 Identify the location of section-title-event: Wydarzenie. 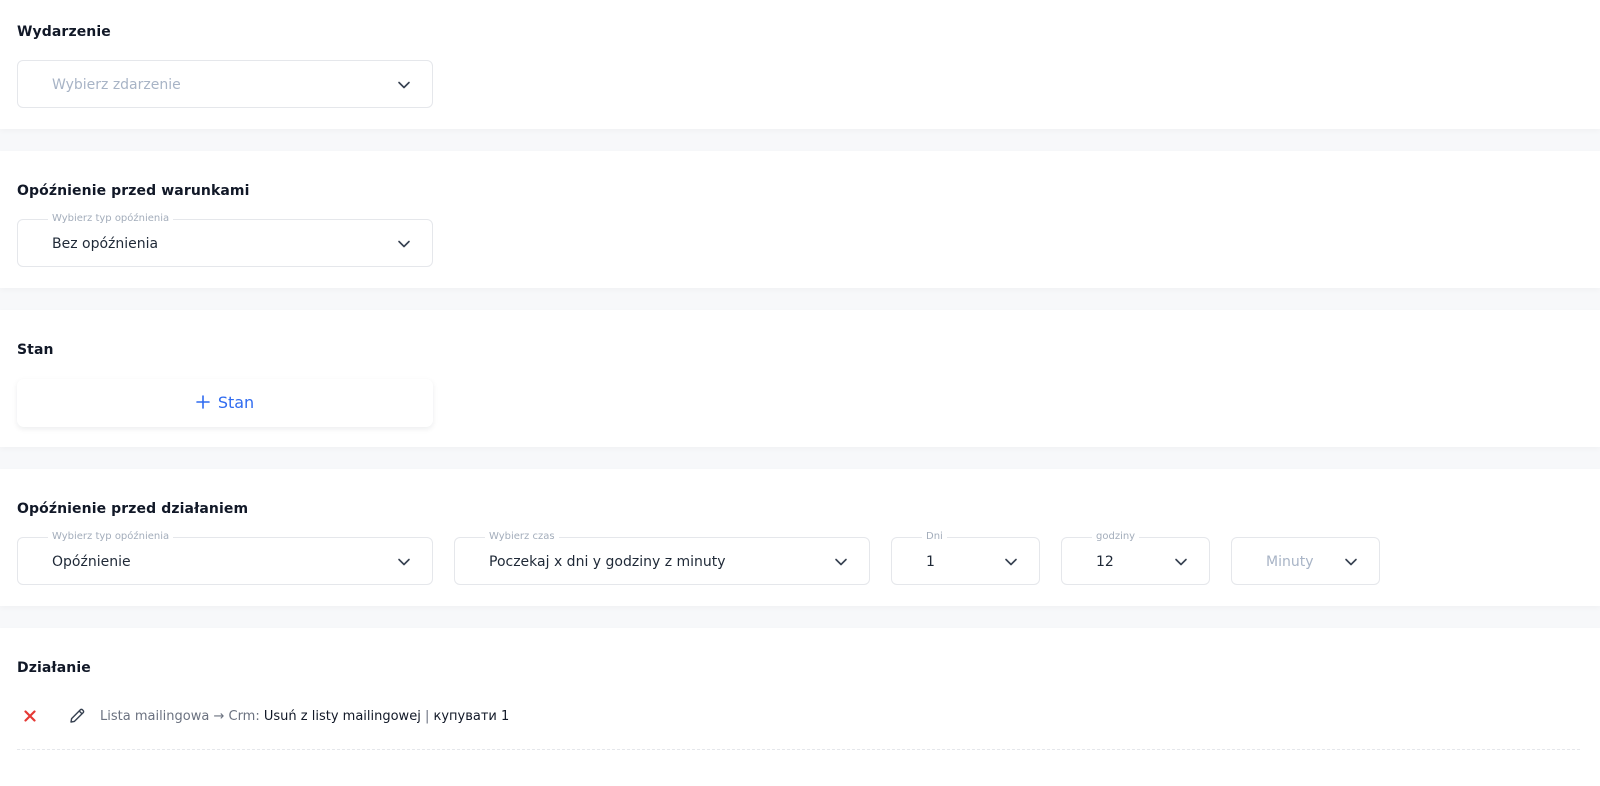
(64, 32).